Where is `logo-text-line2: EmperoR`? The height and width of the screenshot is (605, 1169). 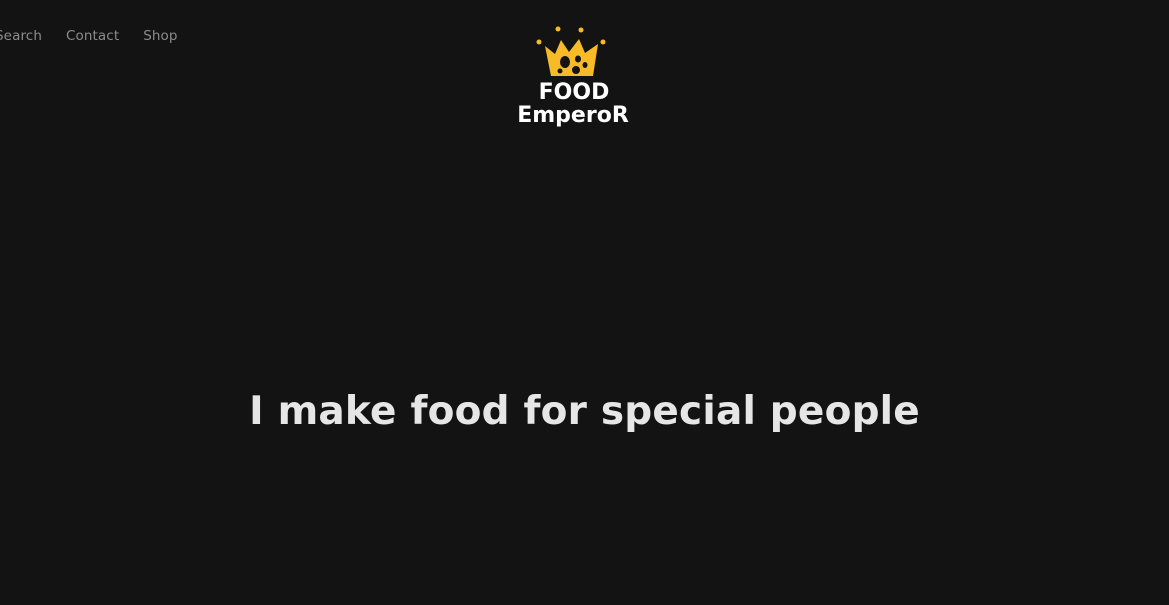
logo-text-line2: EmperoR is located at coordinates (573, 115).